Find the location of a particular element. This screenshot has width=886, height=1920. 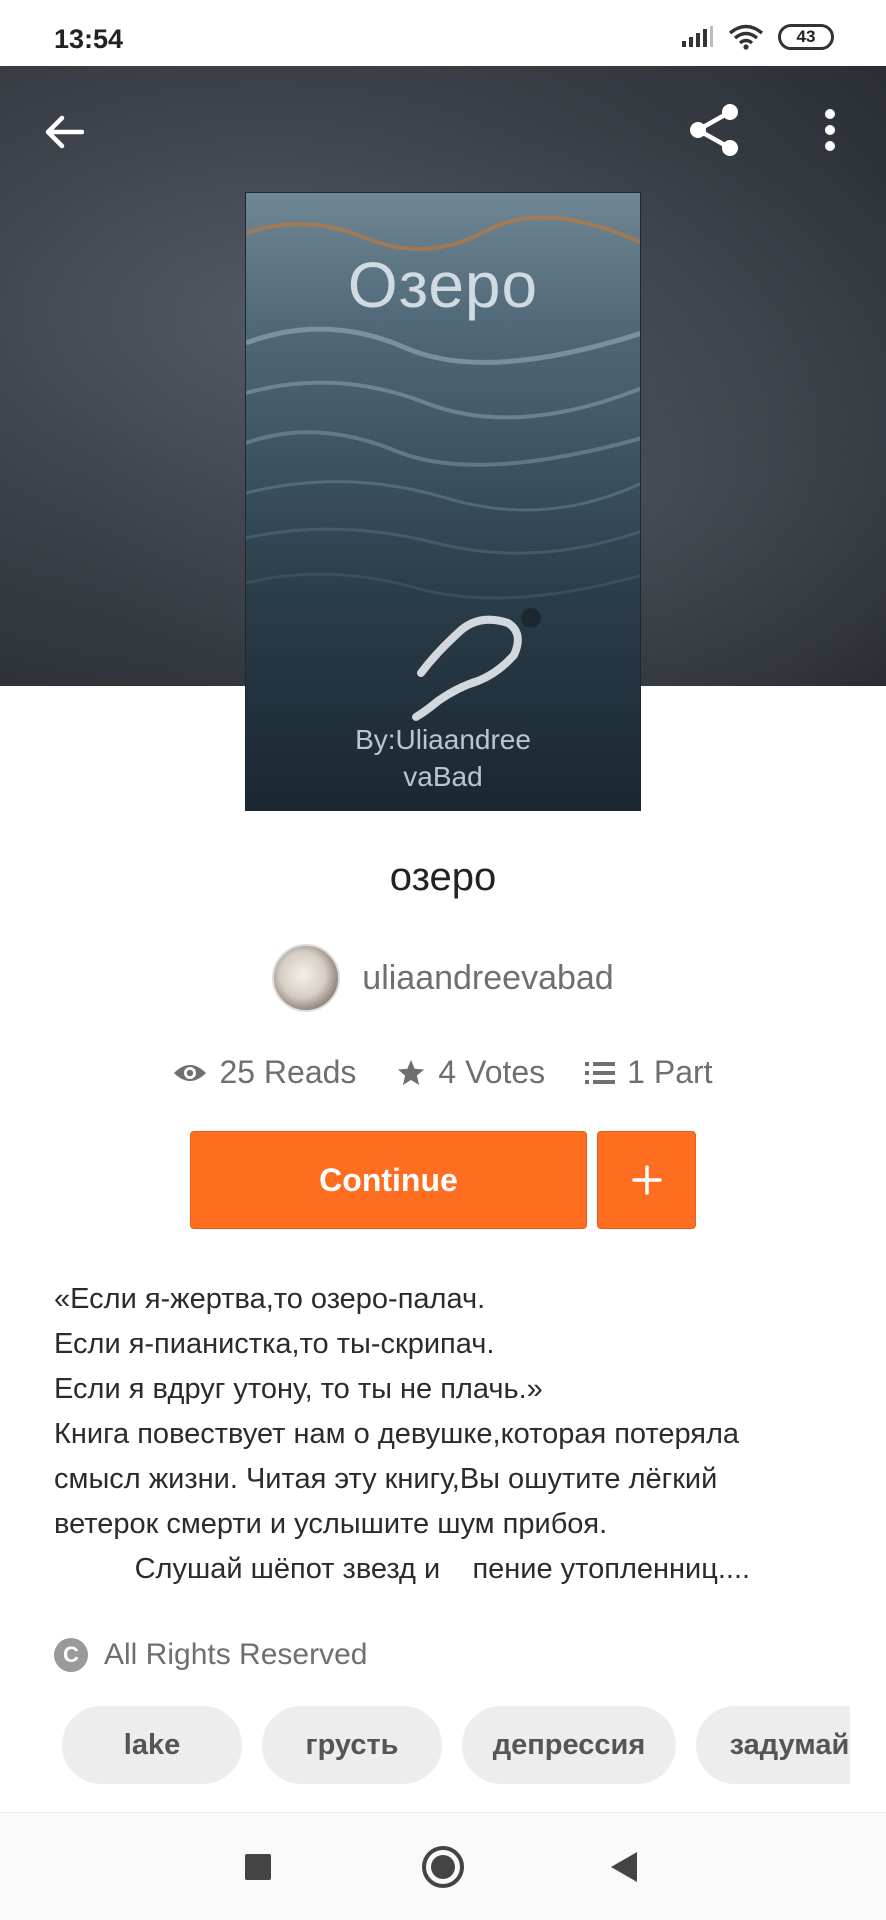

star-icon is located at coordinates (411, 1072).